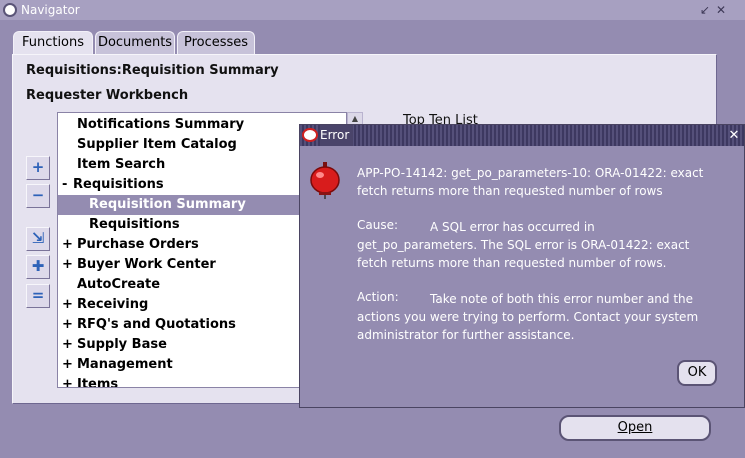 The width and height of the screenshot is (745, 458). Describe the element at coordinates (38, 196) in the screenshot. I see `collapse-button: −` at that location.